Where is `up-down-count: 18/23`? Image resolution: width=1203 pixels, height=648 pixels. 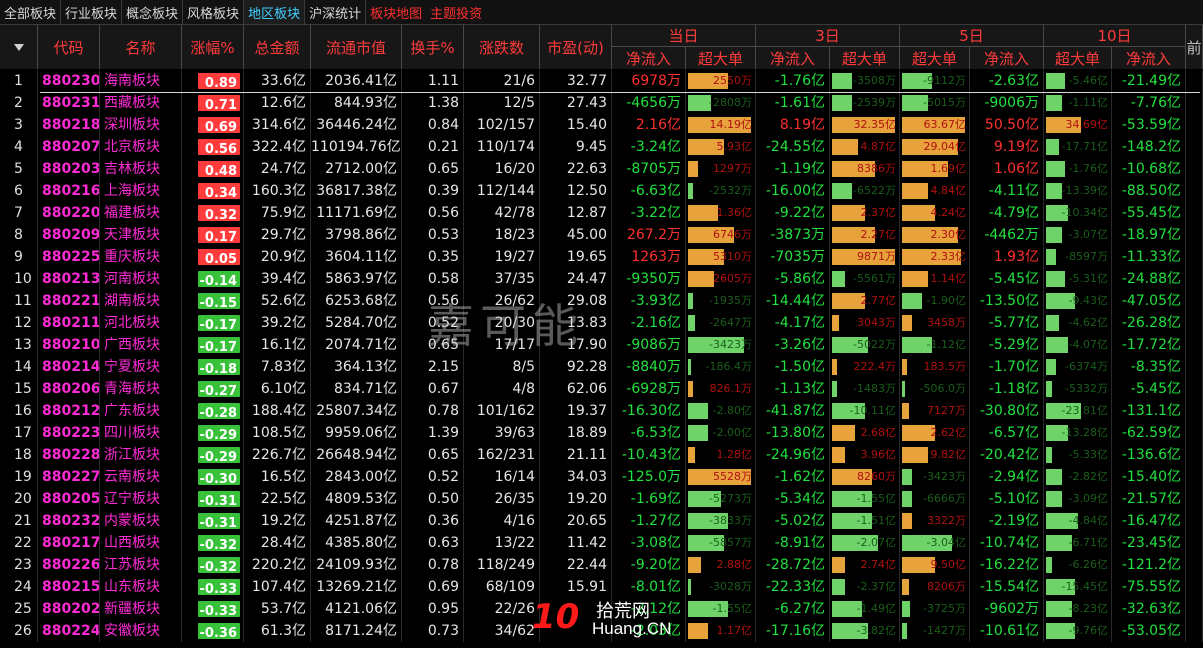
up-down-count: 18/23 is located at coordinates (502, 235).